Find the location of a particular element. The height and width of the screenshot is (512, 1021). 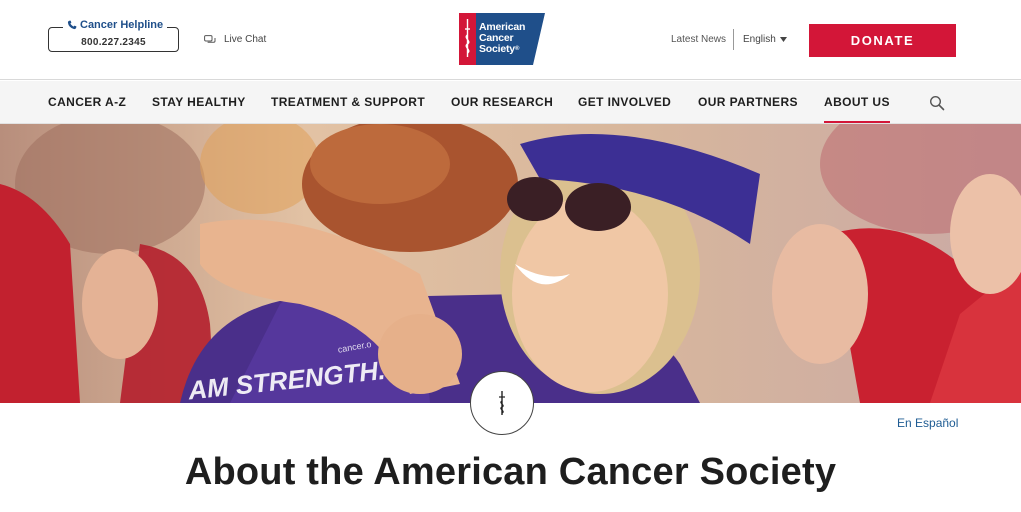

nav-item-our-research: OUR RESEARCH is located at coordinates (502, 102).